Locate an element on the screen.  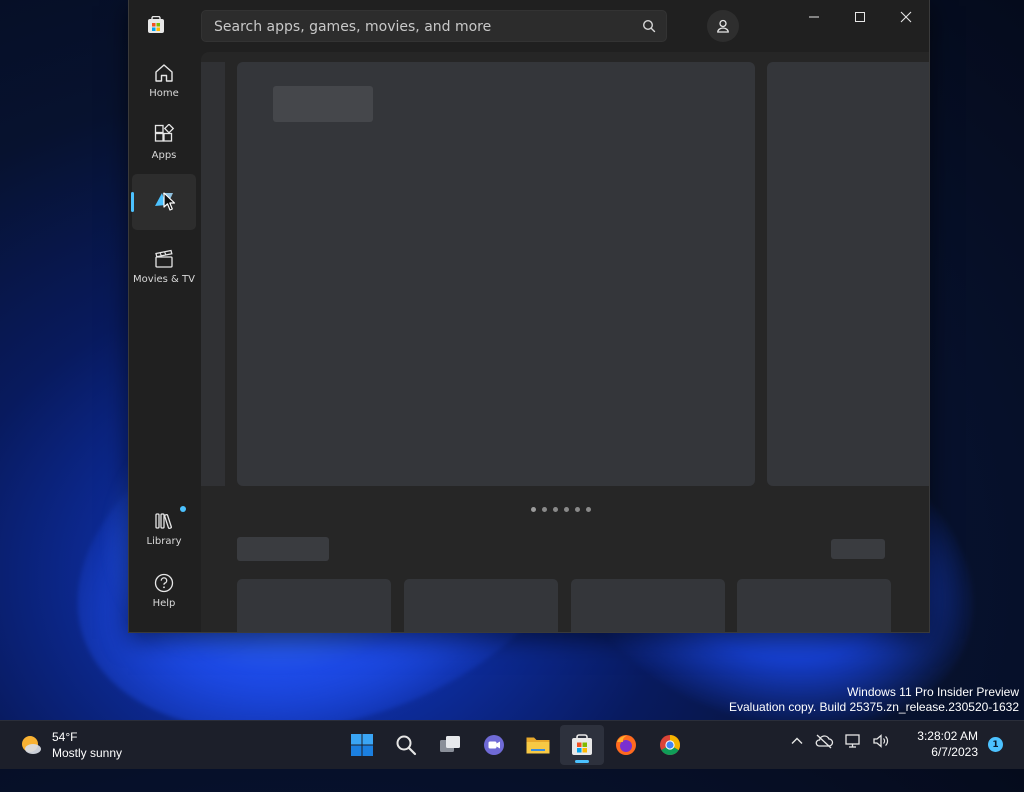
sidebar-item-label: Library is located at coordinates (164, 541).